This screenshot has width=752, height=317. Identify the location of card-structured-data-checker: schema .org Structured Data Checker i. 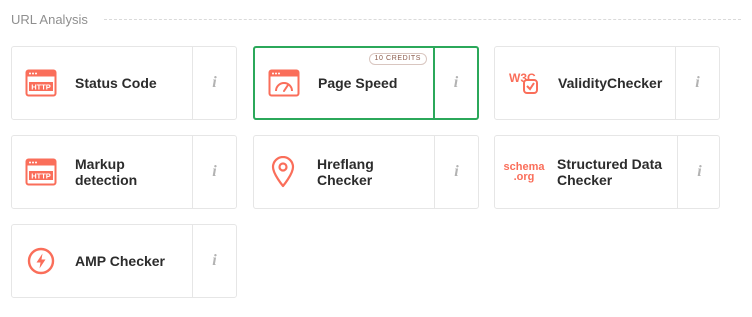
(607, 172).